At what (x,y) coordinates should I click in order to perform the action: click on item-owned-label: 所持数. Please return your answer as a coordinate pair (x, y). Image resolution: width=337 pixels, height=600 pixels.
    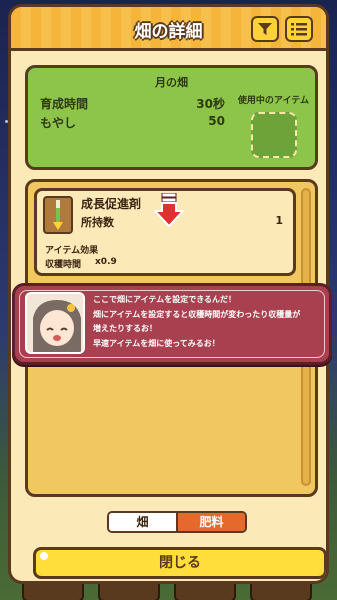
    Looking at the image, I should click on (97, 222).